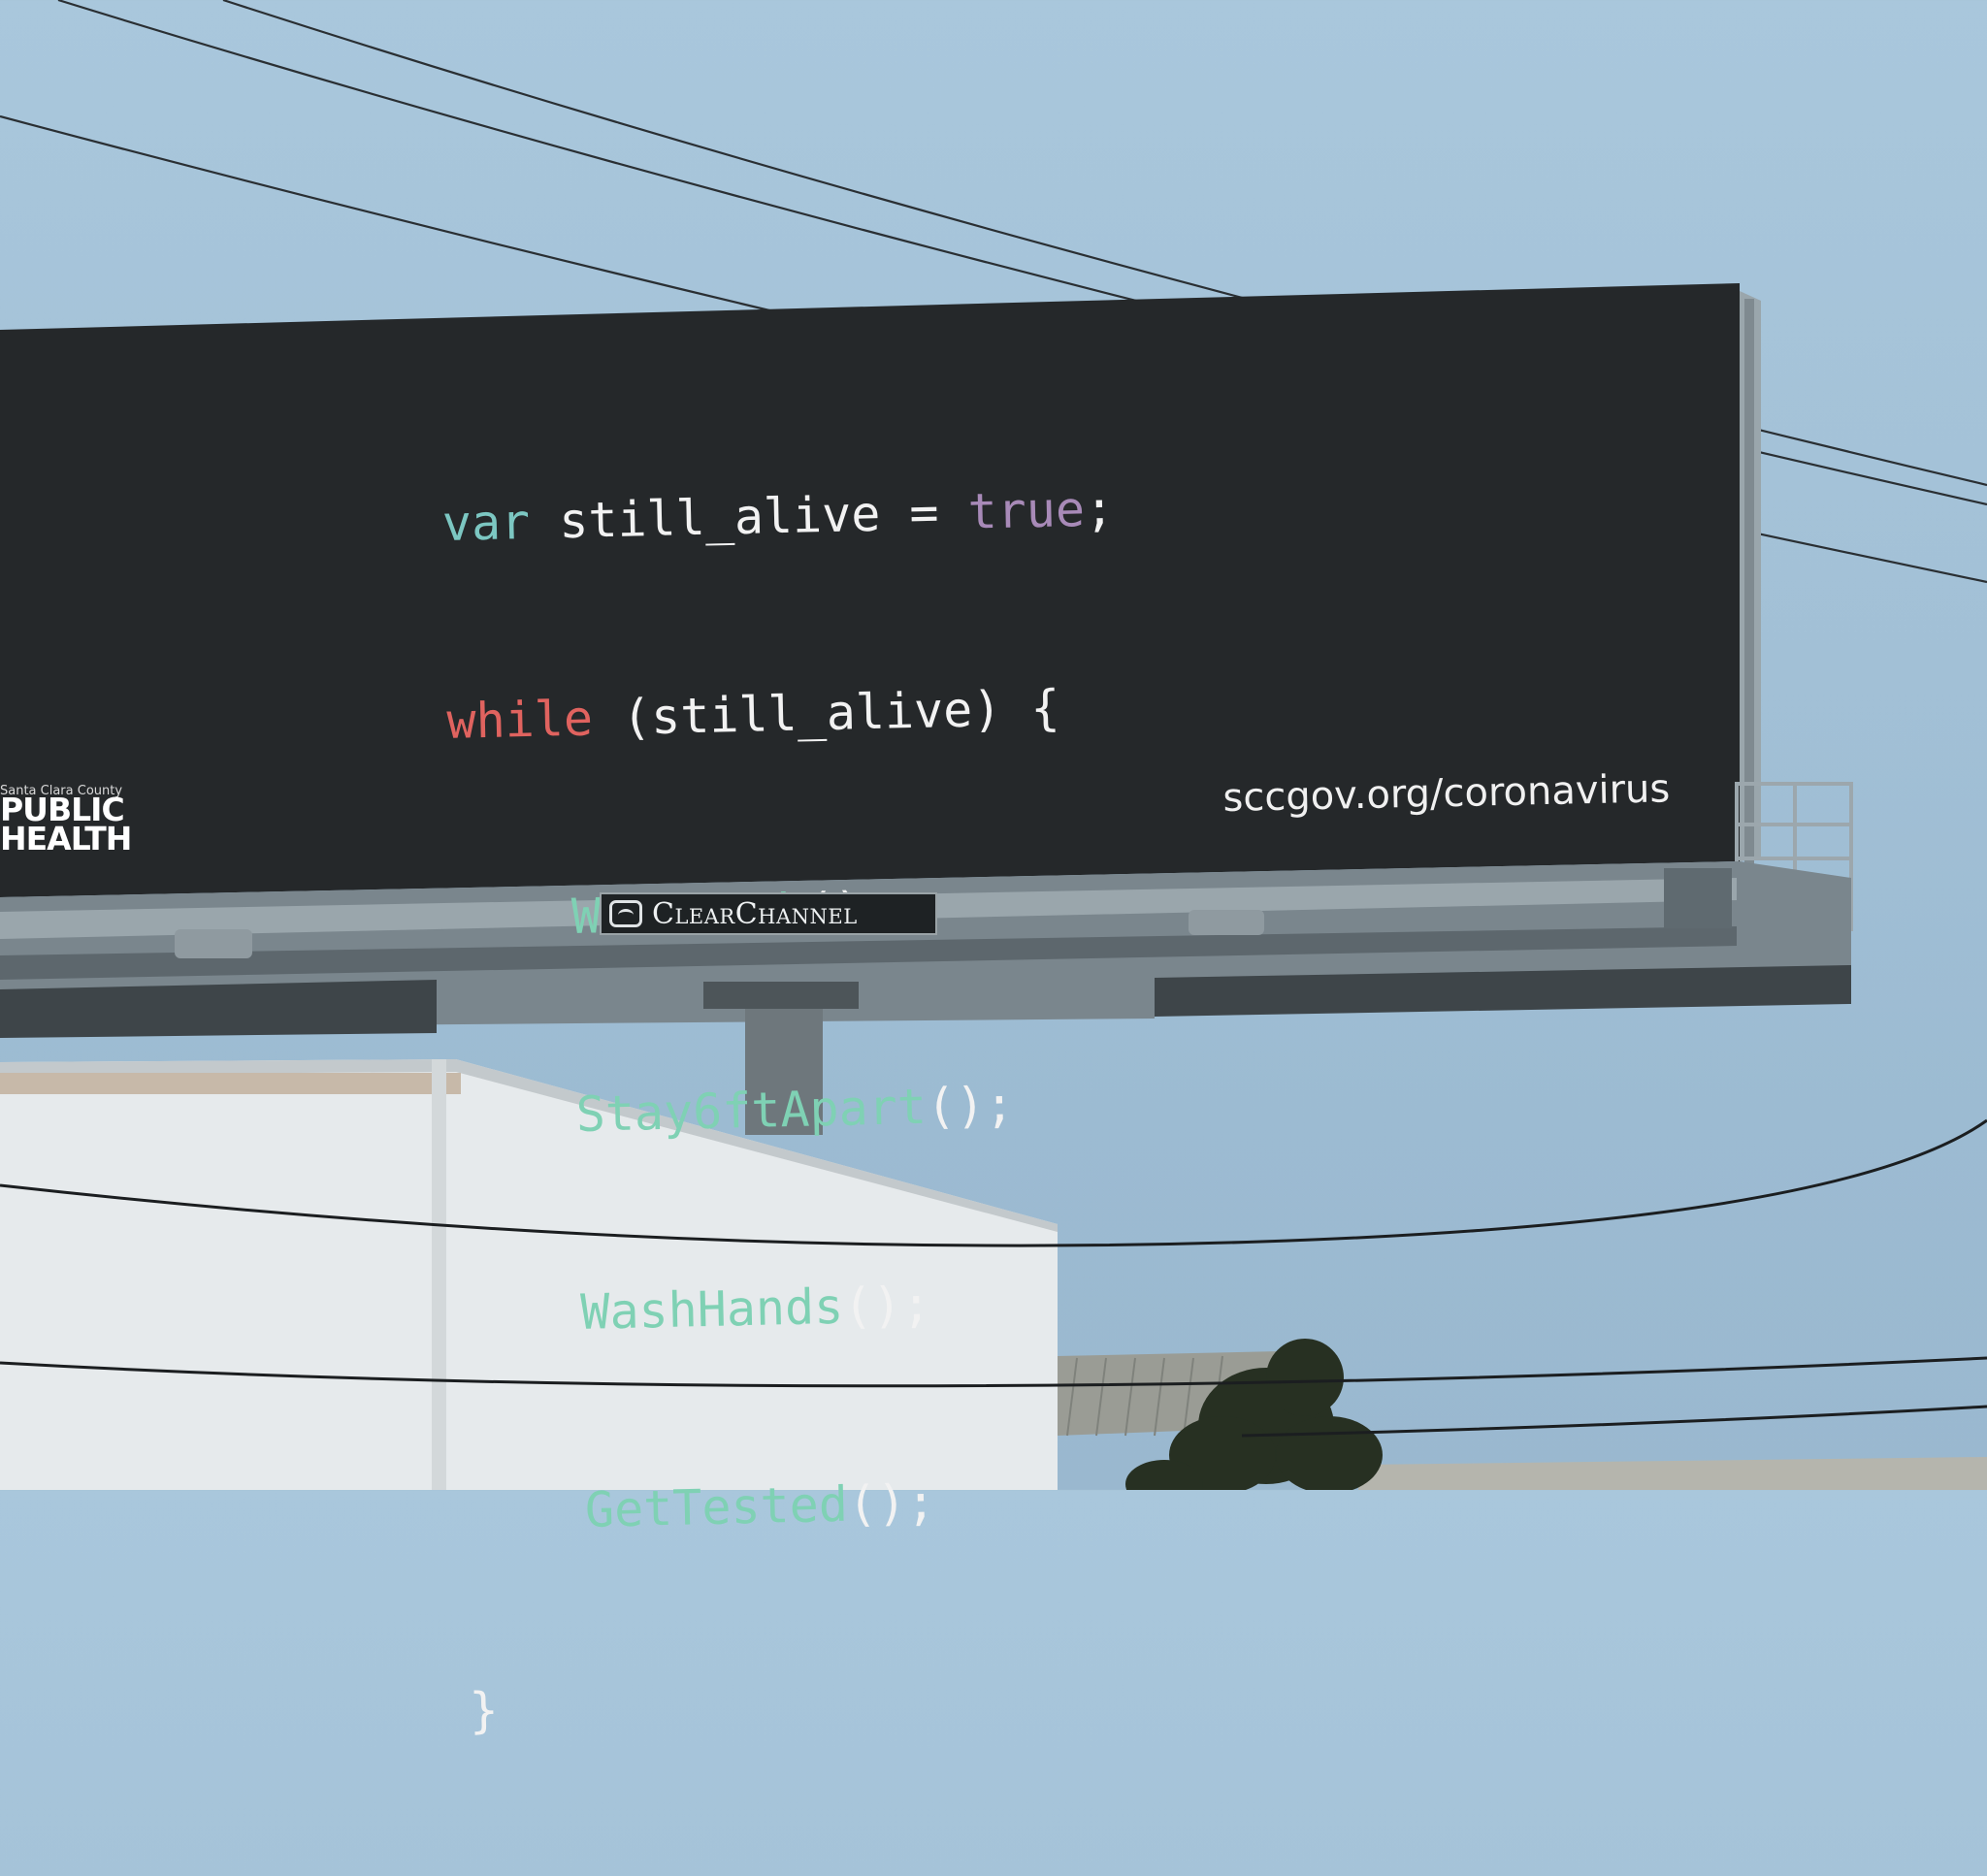 The width and height of the screenshot is (1987, 1876). I want to click on code-line-4: Stay6ftApart();, so click(791, 1109).